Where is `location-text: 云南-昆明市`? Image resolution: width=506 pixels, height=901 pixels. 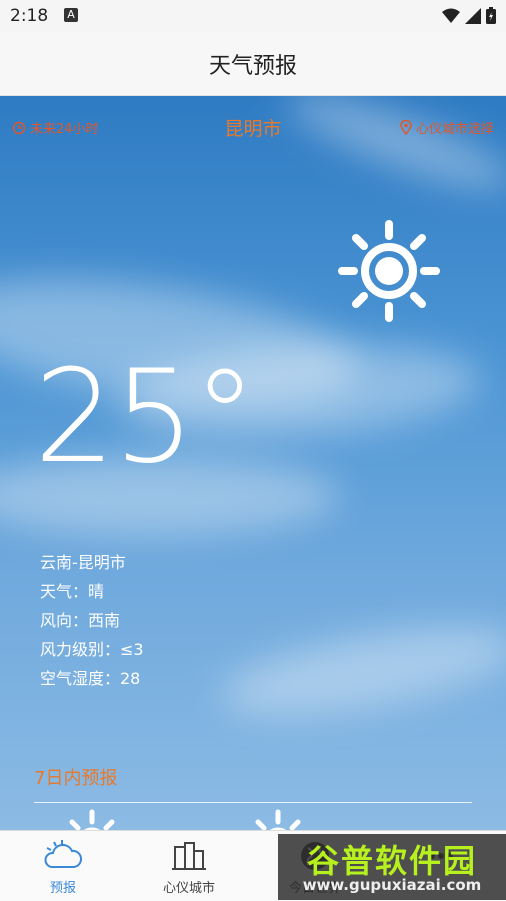
location-text: 云南-昆明市 is located at coordinates (83, 562).